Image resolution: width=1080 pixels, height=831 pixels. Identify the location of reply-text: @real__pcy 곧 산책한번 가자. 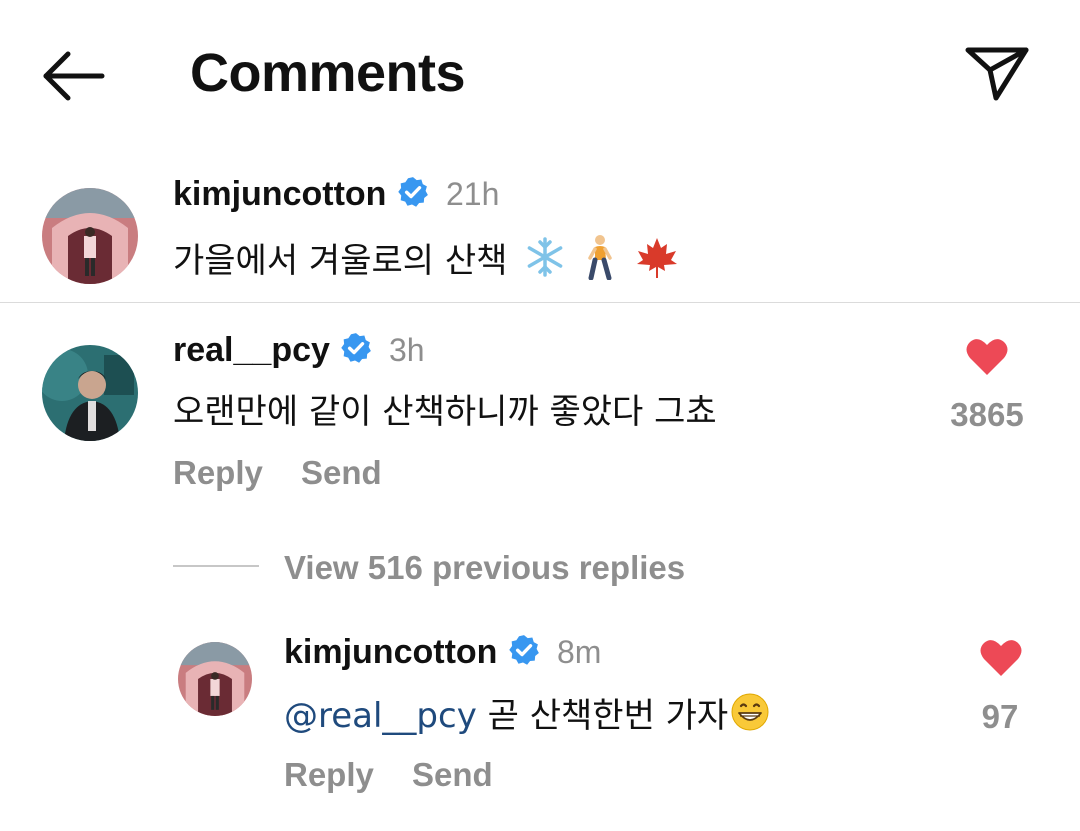
(527, 717).